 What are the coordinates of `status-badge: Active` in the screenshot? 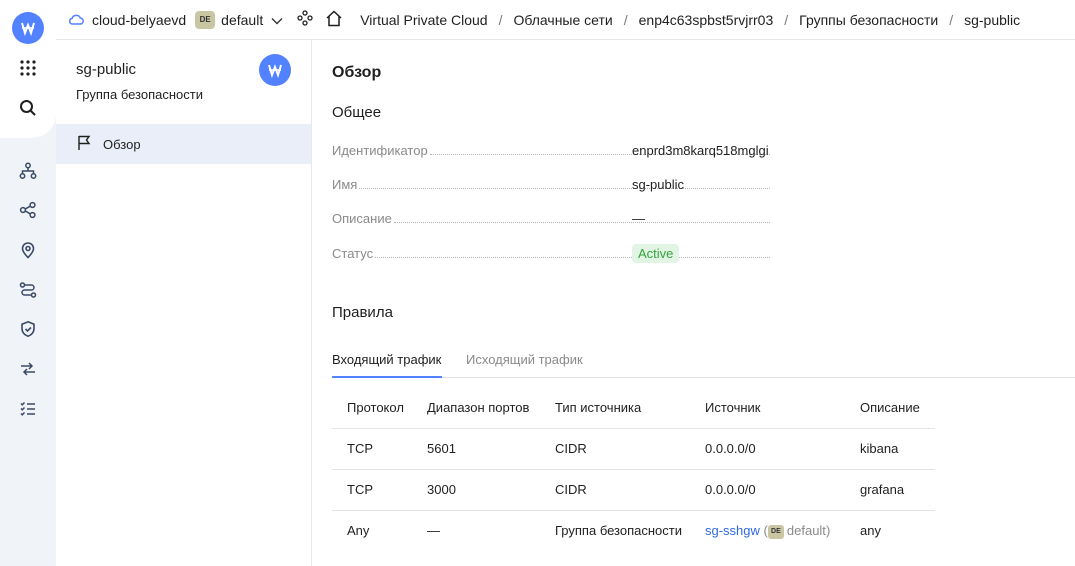 It's located at (656, 253).